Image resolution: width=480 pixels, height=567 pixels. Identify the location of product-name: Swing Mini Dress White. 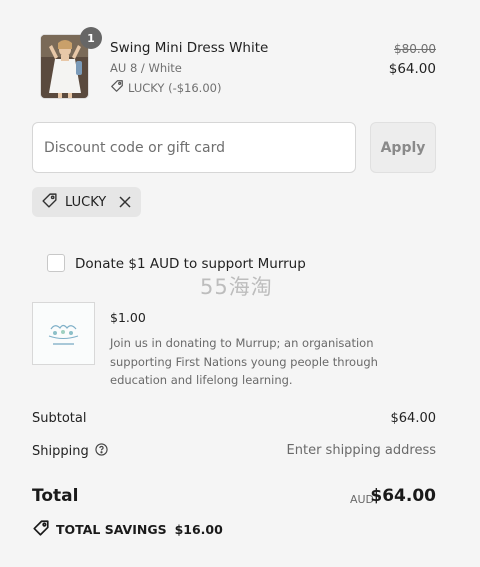
(189, 48).